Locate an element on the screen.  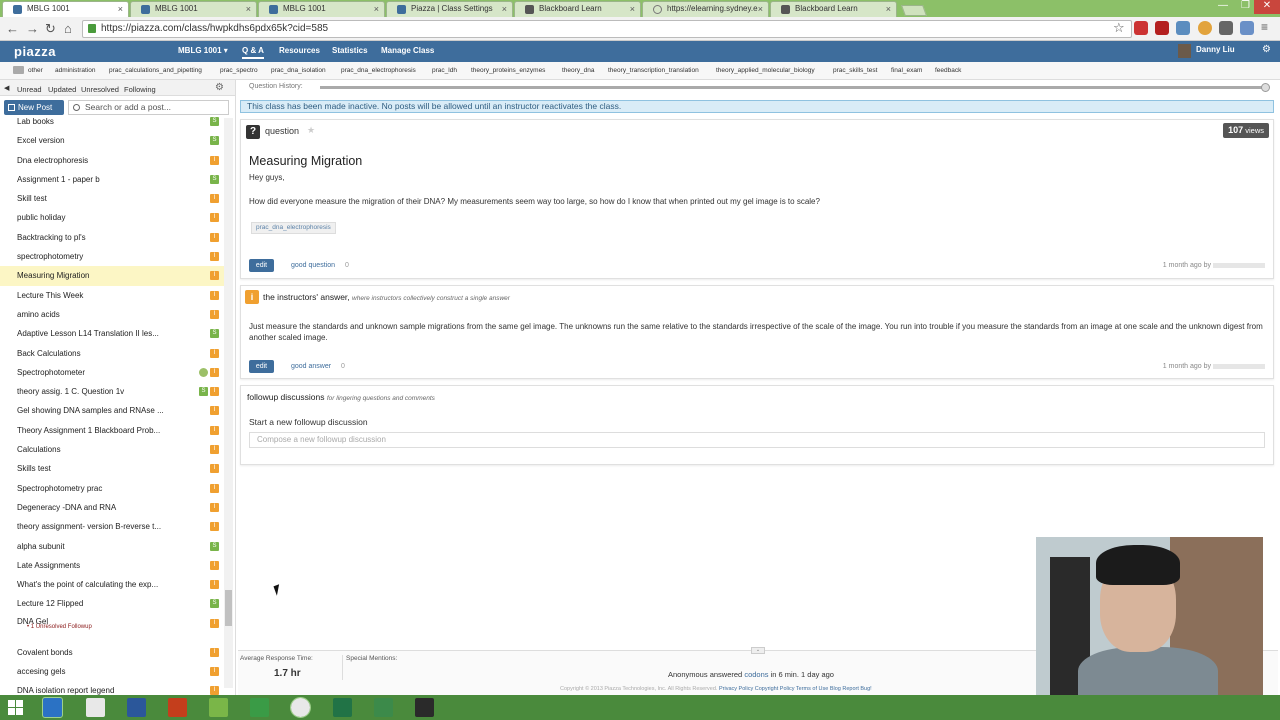
bookmark-star-icon: ☆ is located at coordinates (1119, 28).